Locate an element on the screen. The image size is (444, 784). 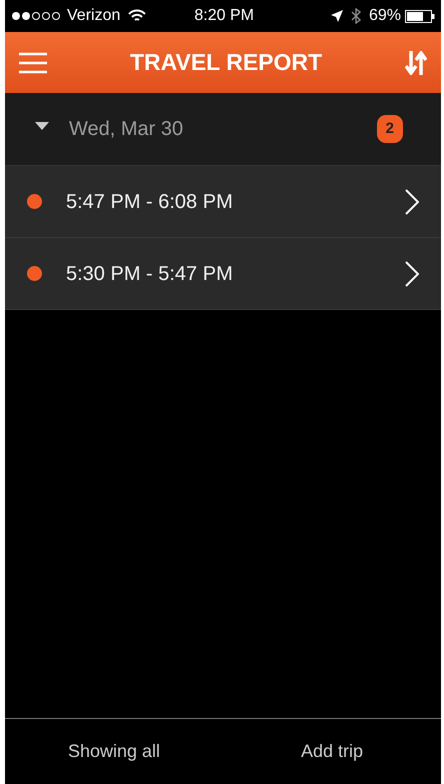
trip-row: 5:47 PM - 6:08 PM is located at coordinates (223, 202).